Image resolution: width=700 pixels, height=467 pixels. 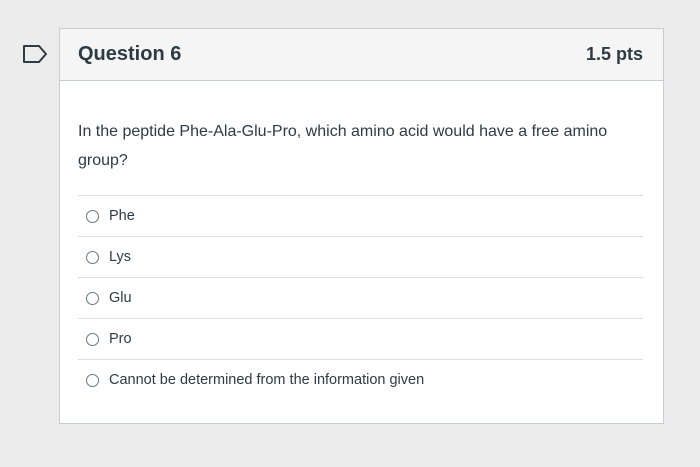 What do you see at coordinates (360, 215) in the screenshot?
I see `answer-option-phe: Phe` at bounding box center [360, 215].